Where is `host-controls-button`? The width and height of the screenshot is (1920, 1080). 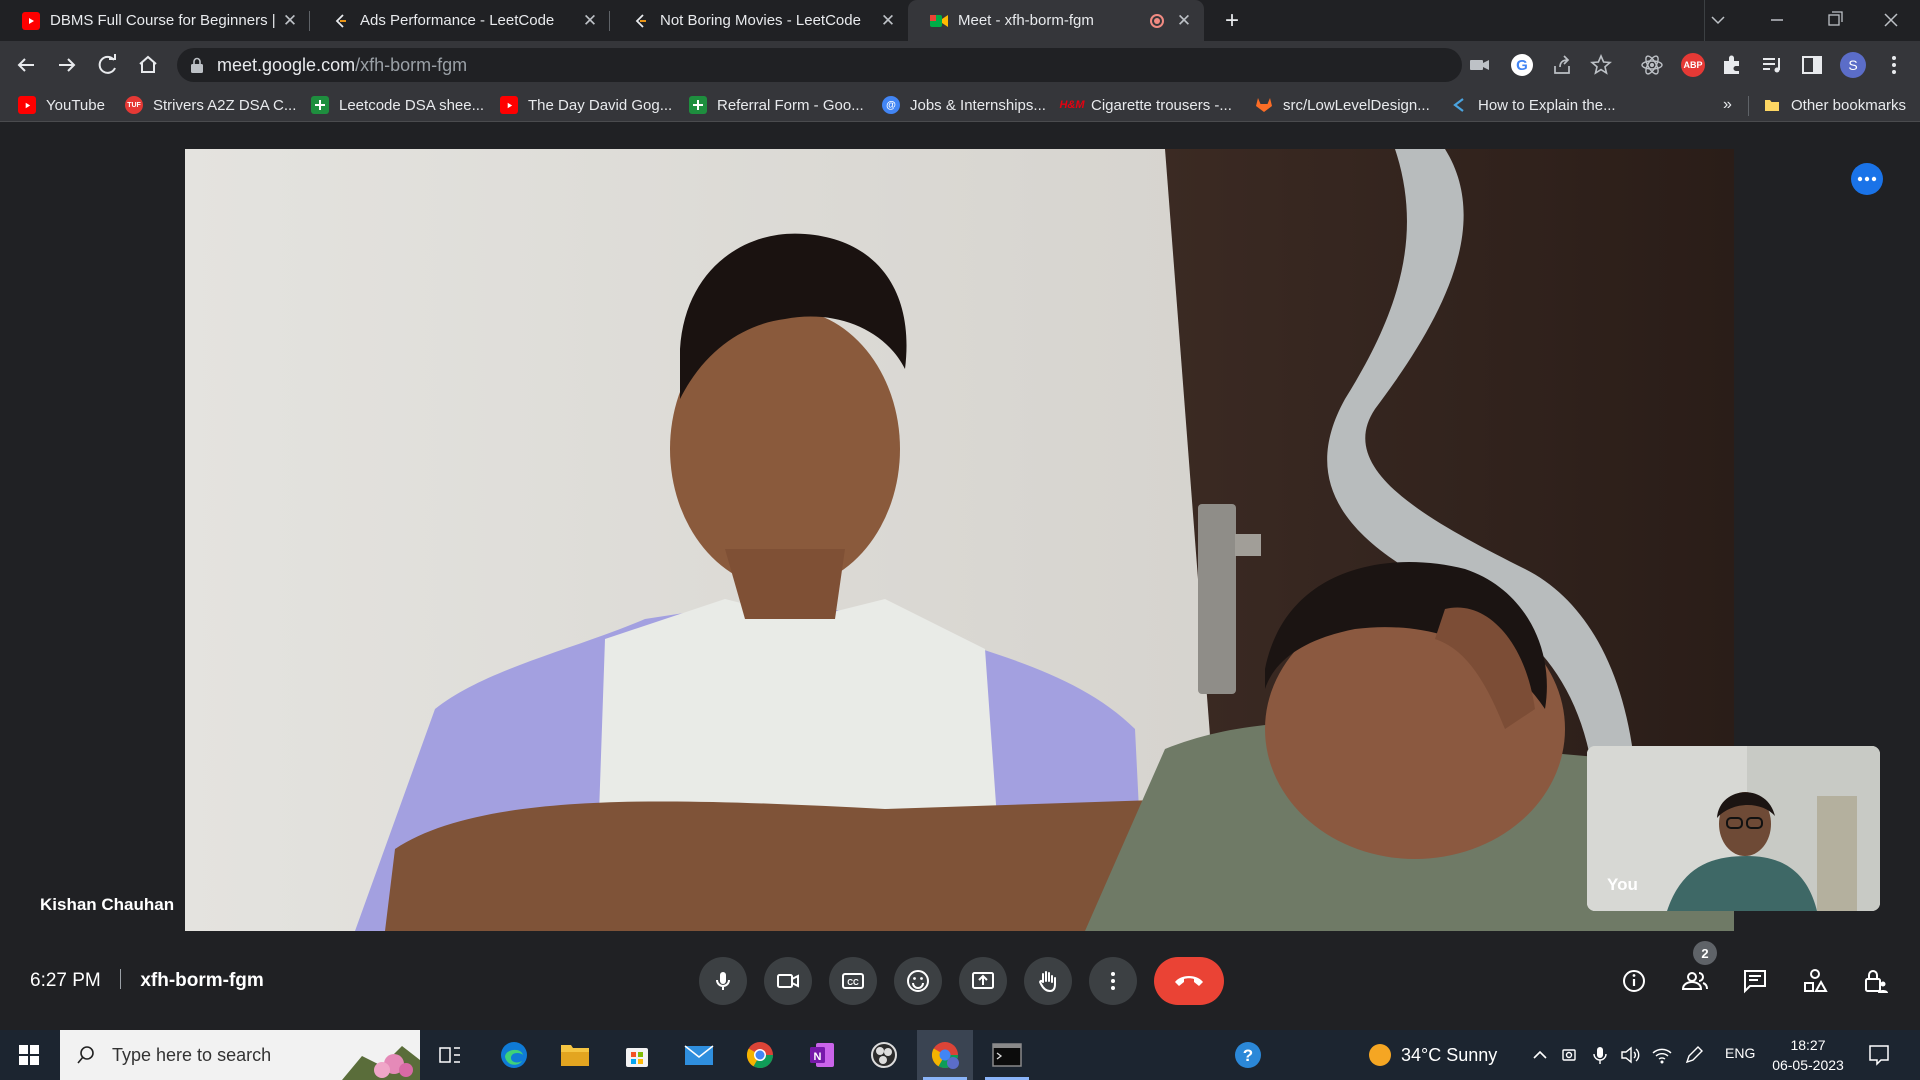 host-controls-button is located at coordinates (1876, 981).